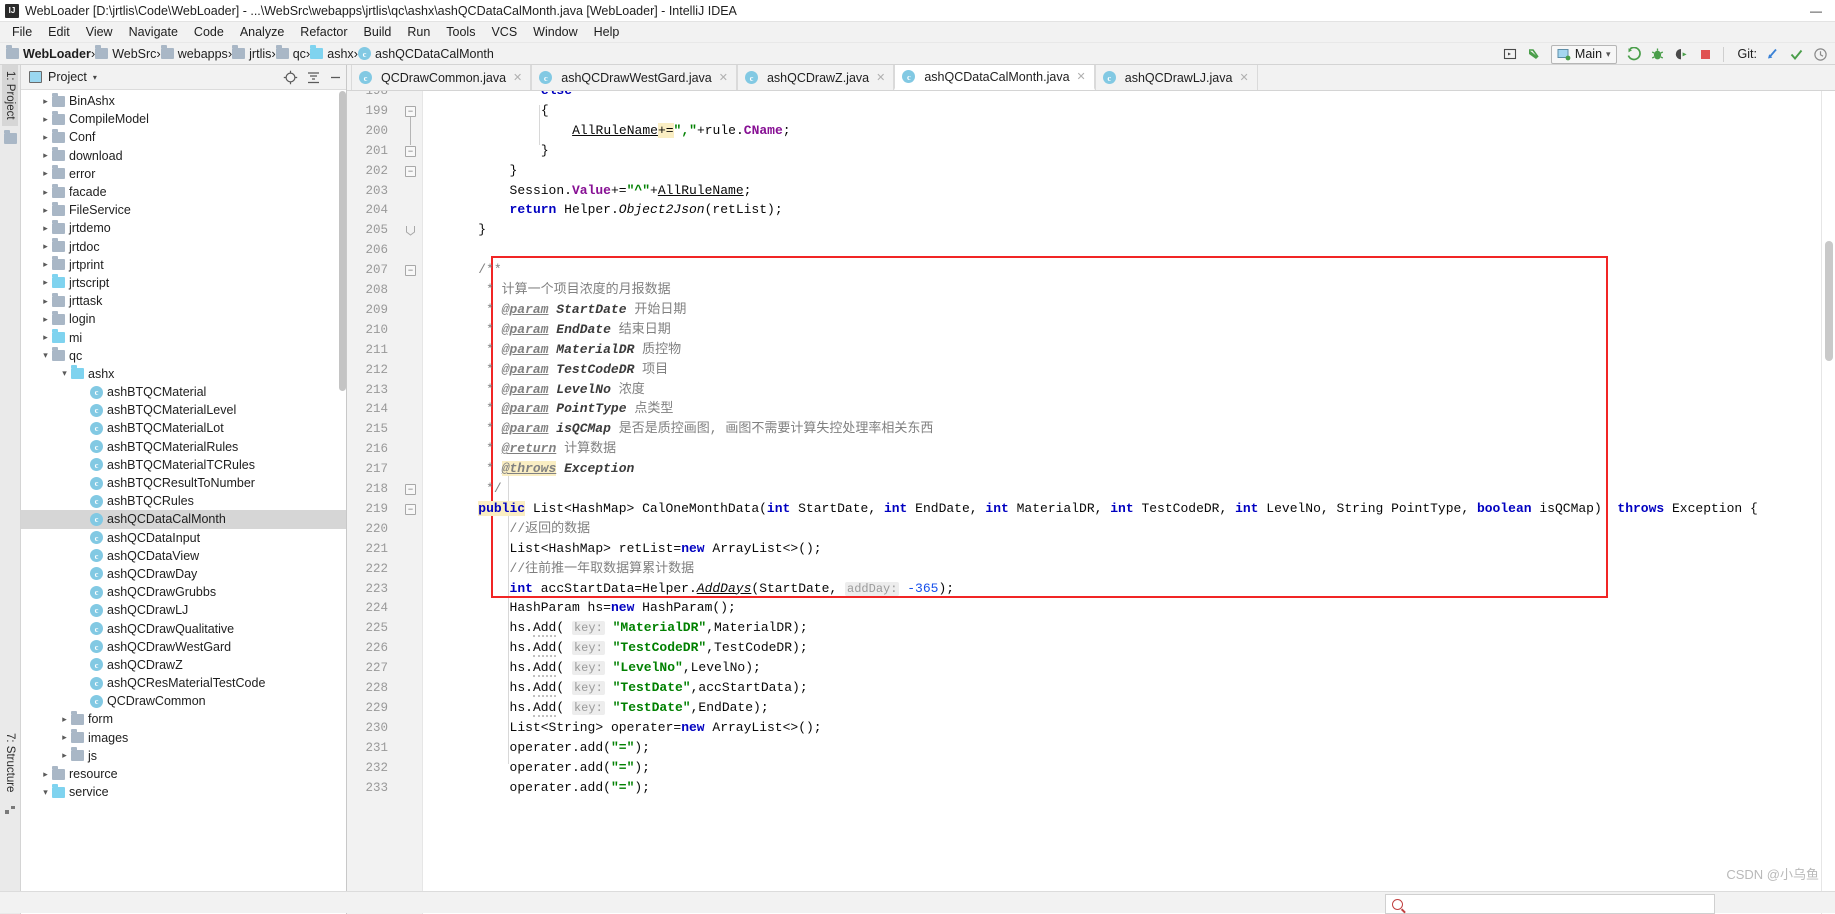 The height and width of the screenshot is (914, 1835). Describe the element at coordinates (1176, 77) in the screenshot. I see `editor-tab-ashQCDrawLJ.java: cashQCDrawLJ.java✕` at that location.